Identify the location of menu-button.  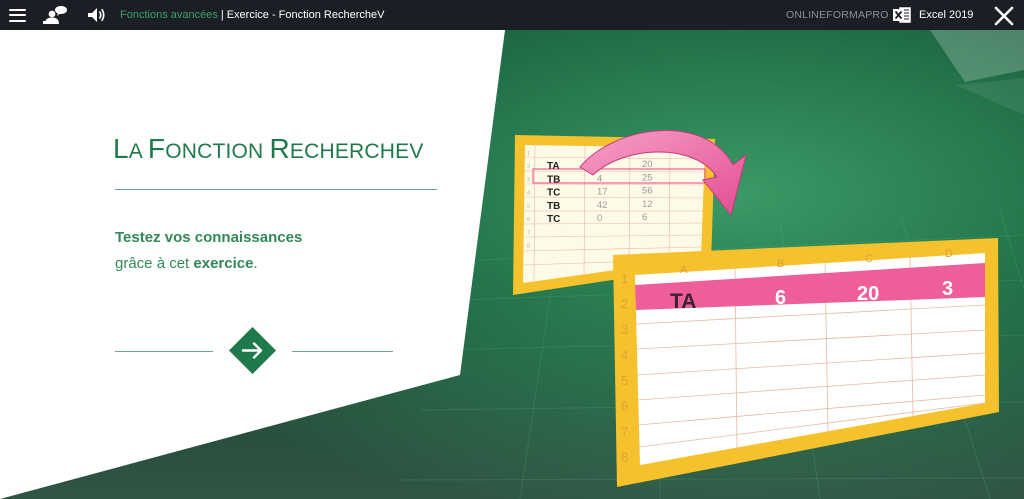
(17, 15).